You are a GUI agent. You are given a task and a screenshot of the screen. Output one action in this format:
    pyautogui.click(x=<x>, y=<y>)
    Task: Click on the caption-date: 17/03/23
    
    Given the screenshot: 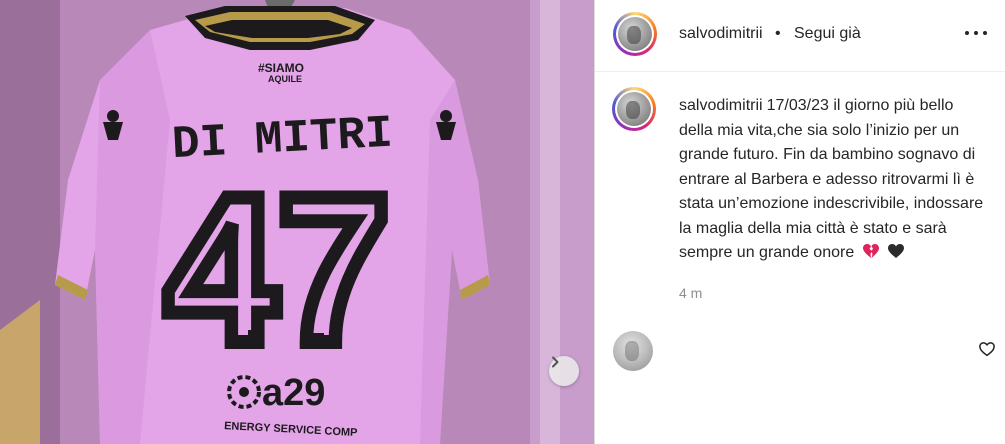 What is the action you would take?
    pyautogui.click(x=797, y=105)
    